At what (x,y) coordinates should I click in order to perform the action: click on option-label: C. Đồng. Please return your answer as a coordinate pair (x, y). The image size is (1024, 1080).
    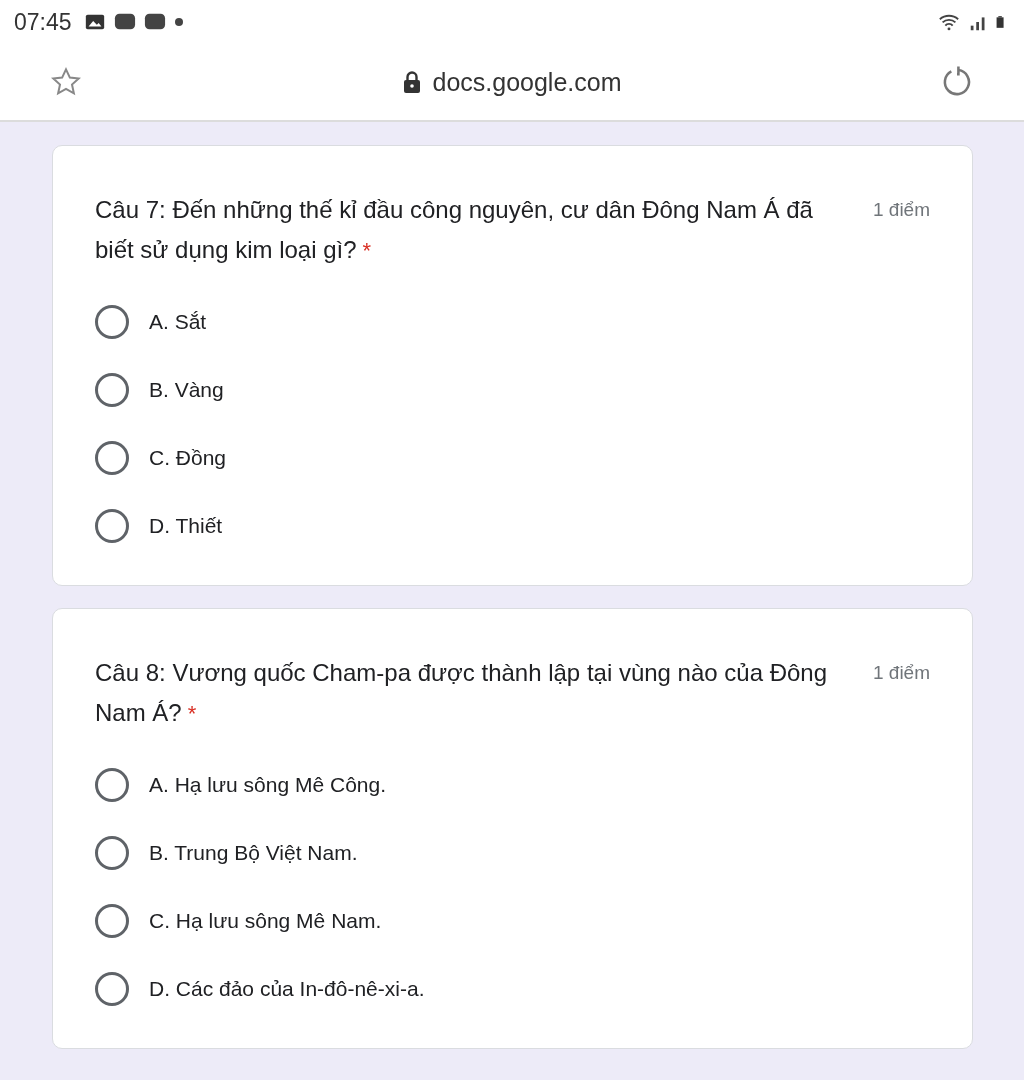
    Looking at the image, I should click on (188, 458).